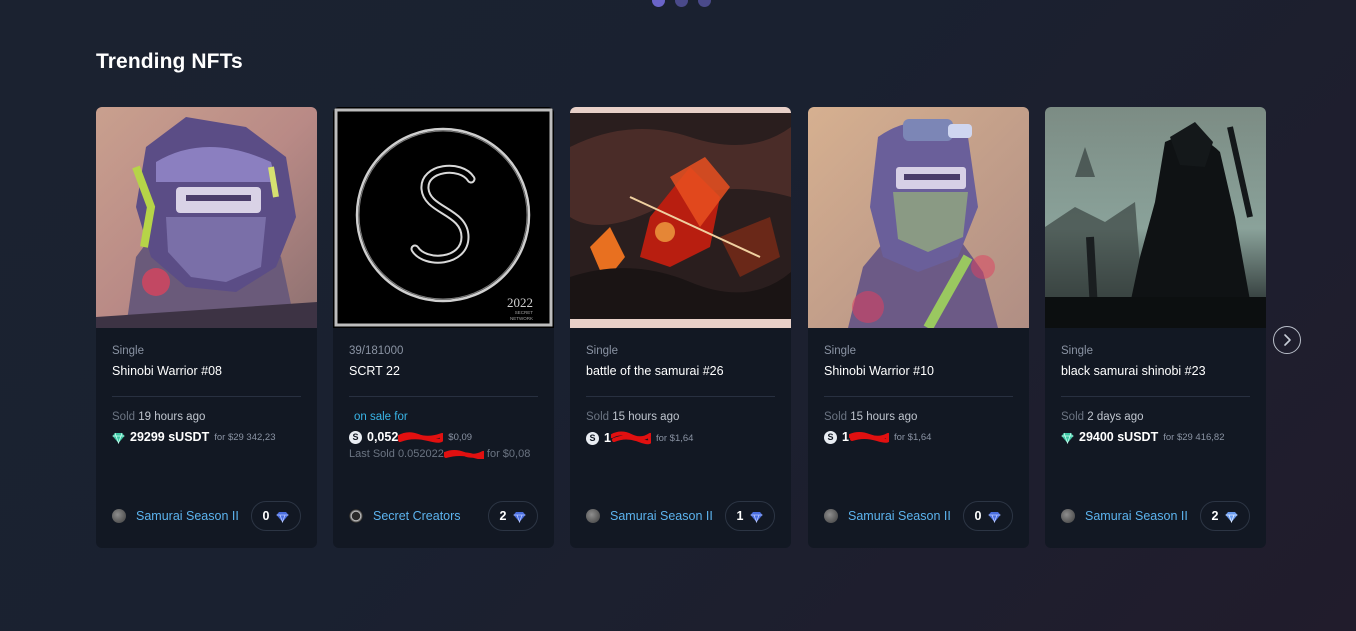 This screenshot has width=1356, height=631. Describe the element at coordinates (206, 371) in the screenshot. I see `nft-name: Shinobi Warrior #08` at that location.